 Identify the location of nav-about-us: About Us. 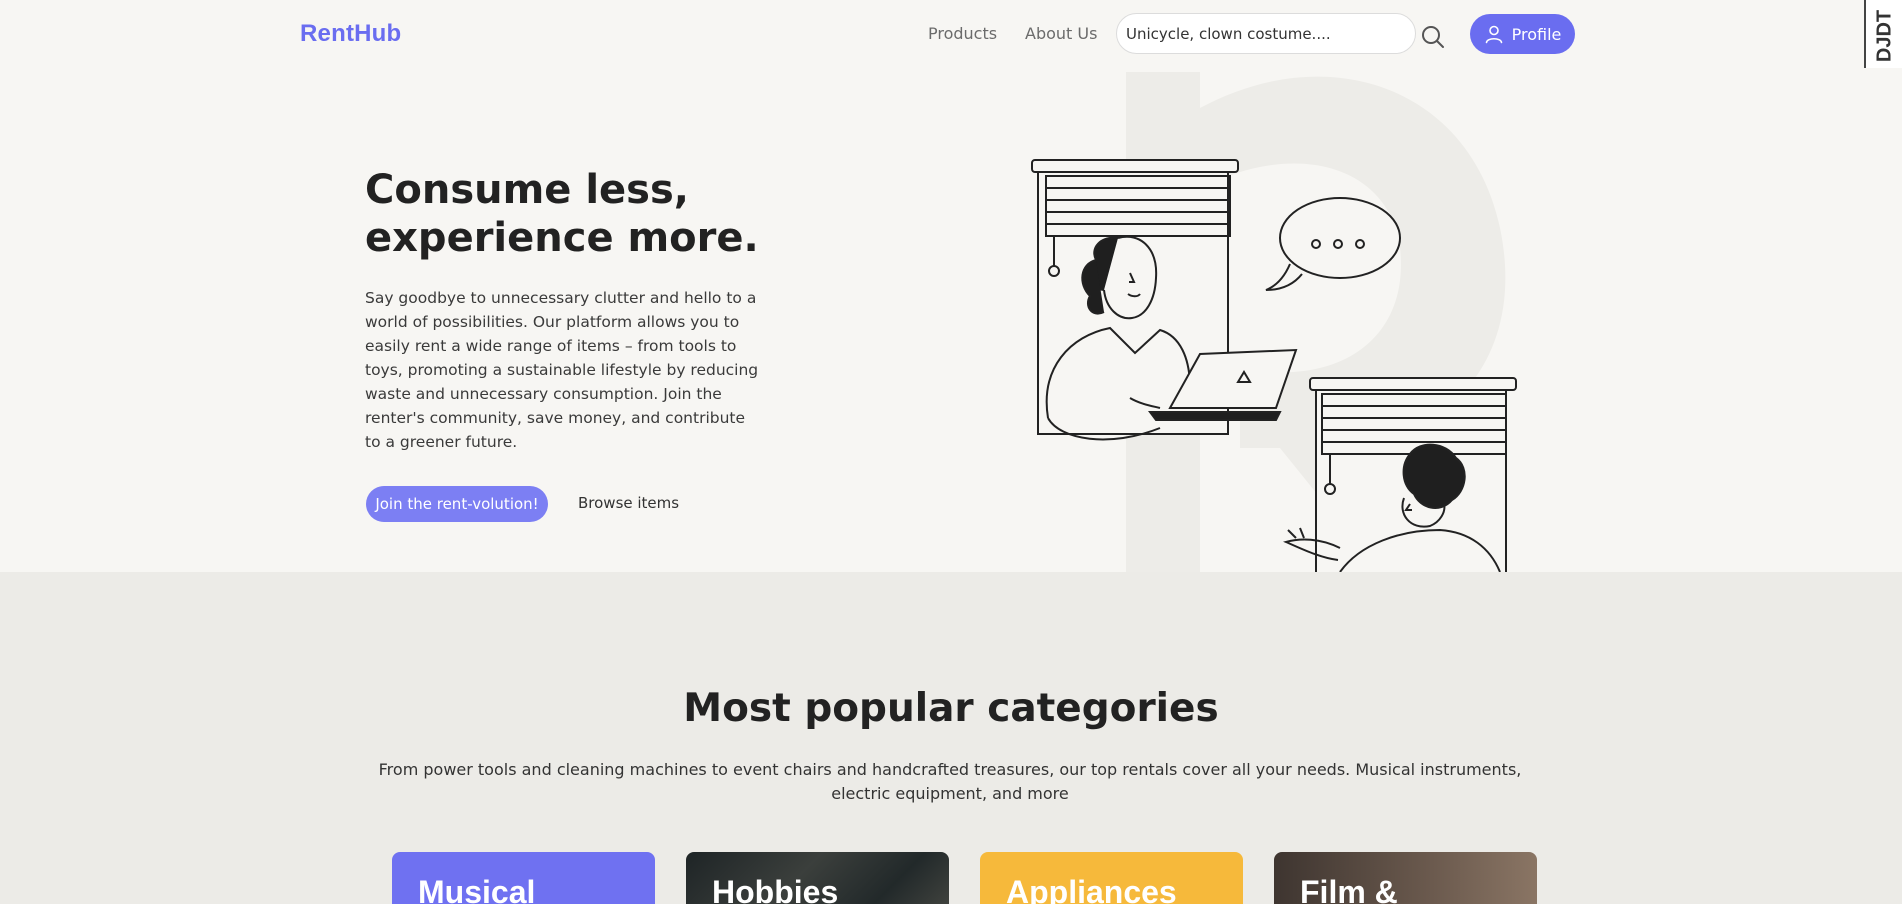
(1061, 33).